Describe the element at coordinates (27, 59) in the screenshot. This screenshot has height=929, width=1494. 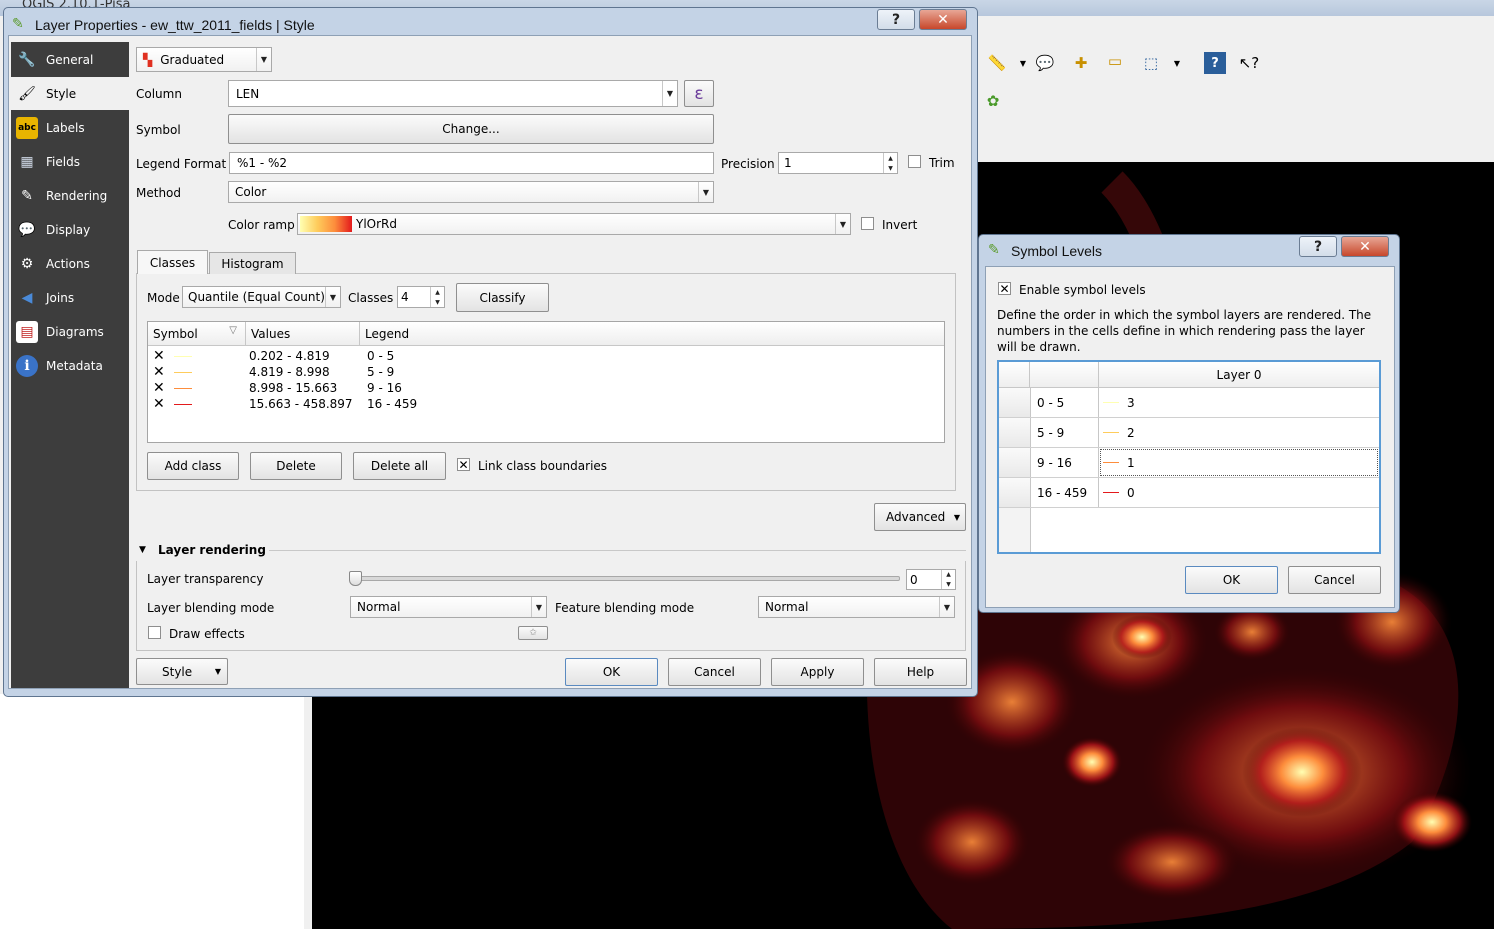
I see `wrench-icon: 🔧` at that location.